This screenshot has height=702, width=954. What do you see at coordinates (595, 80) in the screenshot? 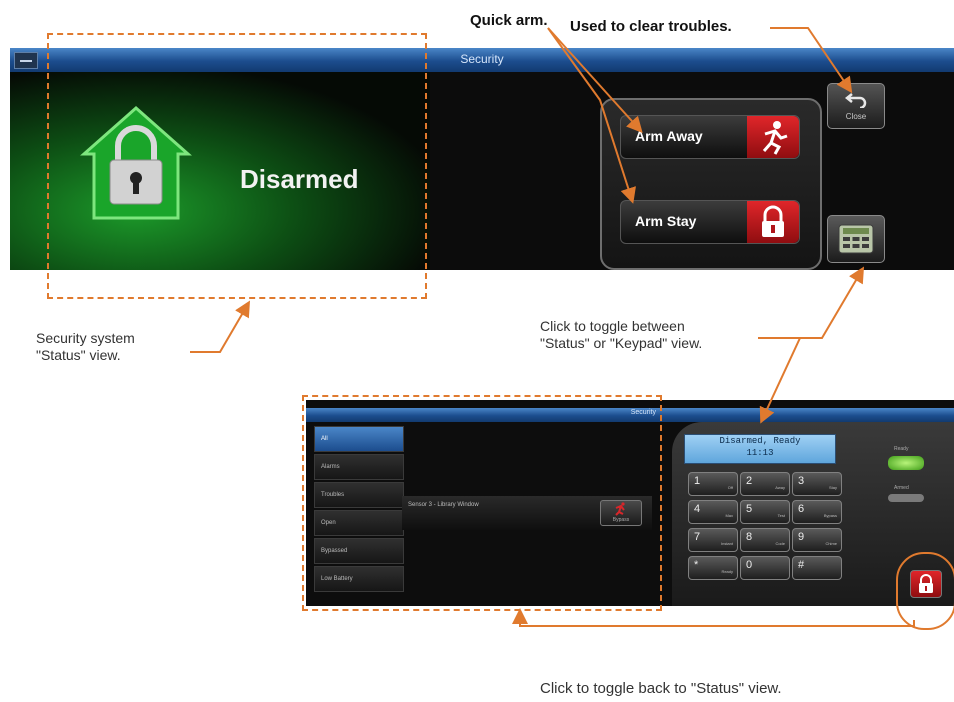
I see `arrow-to-arm-away` at bounding box center [595, 80].